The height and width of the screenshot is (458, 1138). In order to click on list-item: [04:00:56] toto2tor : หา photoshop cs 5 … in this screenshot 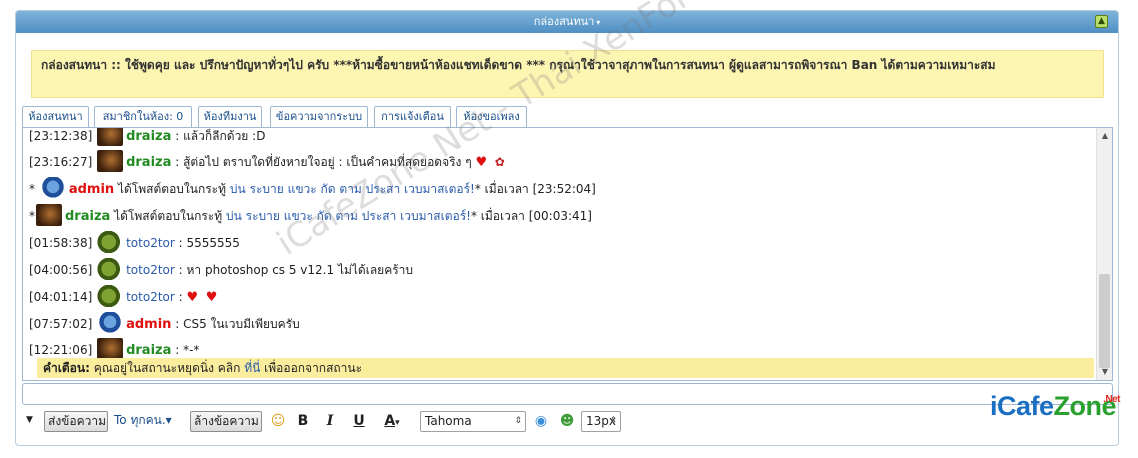, I will do `click(221, 269)`.